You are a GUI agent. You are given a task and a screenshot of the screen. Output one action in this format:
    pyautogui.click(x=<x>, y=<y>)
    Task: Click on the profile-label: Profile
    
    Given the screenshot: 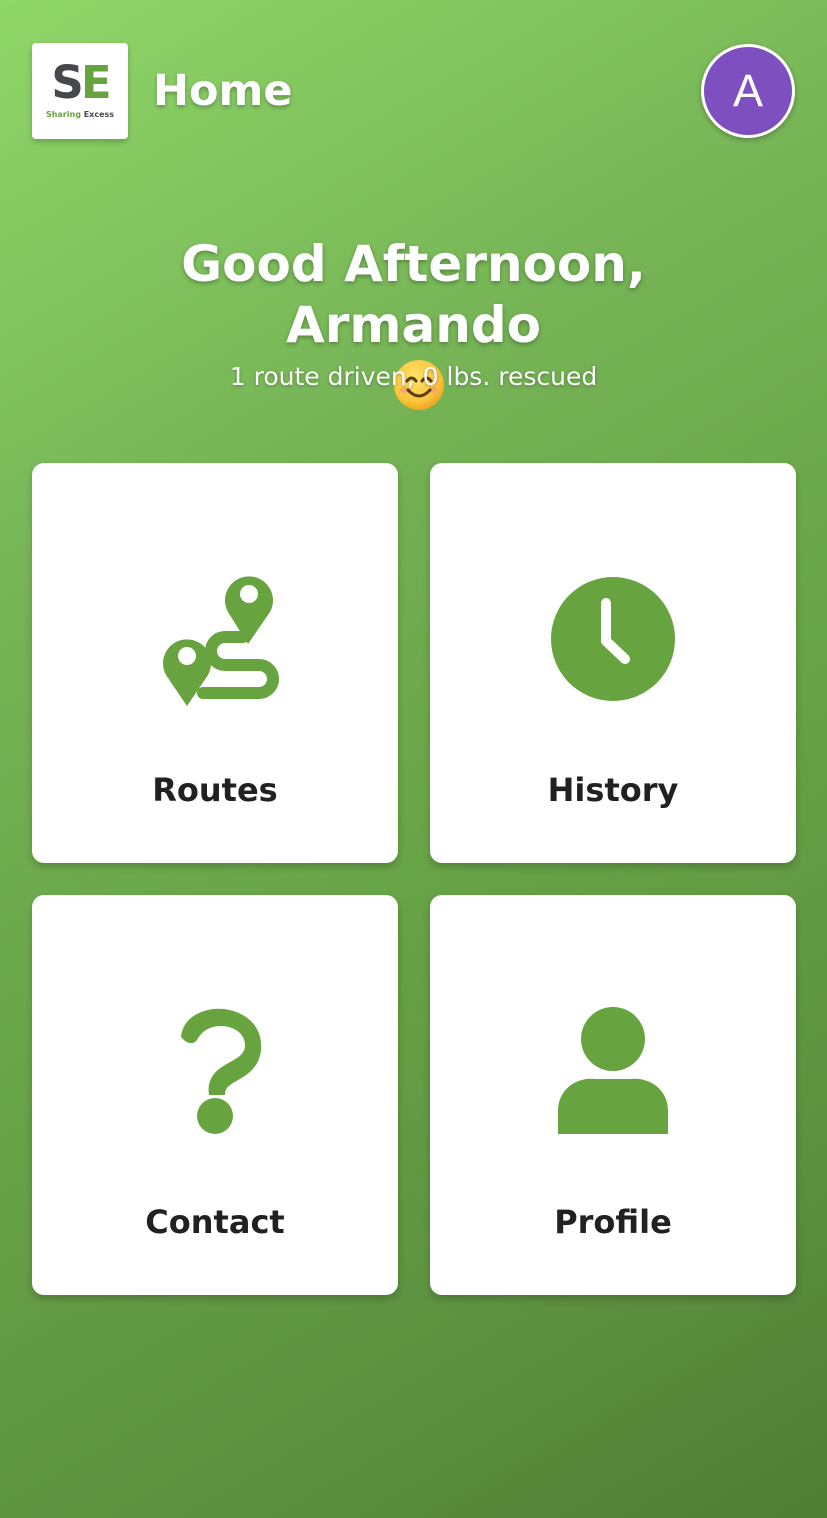 What is the action you would take?
    pyautogui.click(x=613, y=1222)
    